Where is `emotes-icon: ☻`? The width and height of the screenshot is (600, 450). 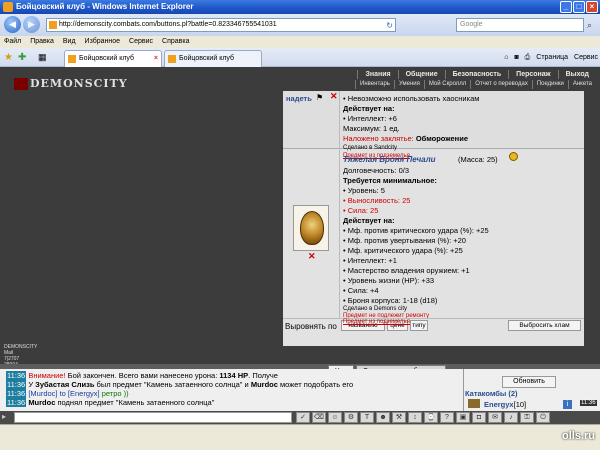
emotes-icon: ☻ is located at coordinates (383, 417).